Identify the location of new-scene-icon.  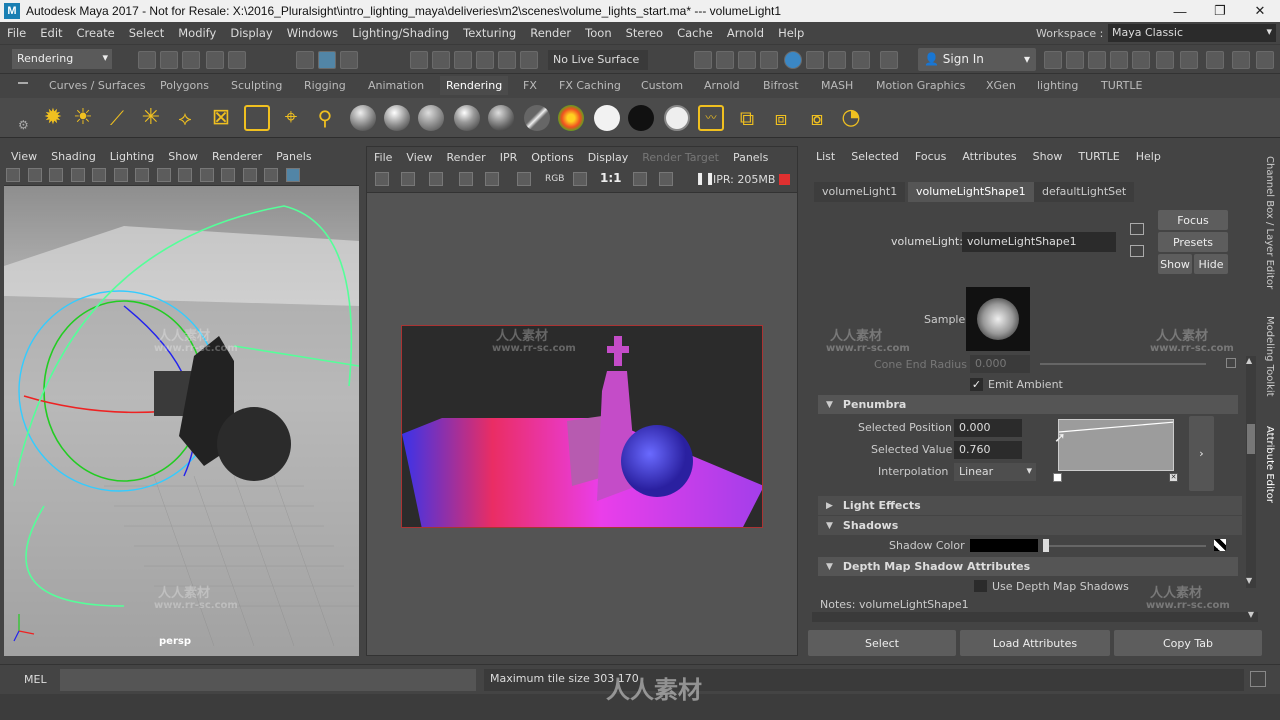
(147, 60).